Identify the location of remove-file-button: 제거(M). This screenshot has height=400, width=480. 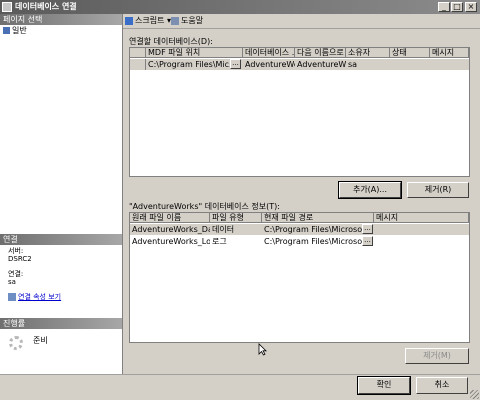
(437, 356).